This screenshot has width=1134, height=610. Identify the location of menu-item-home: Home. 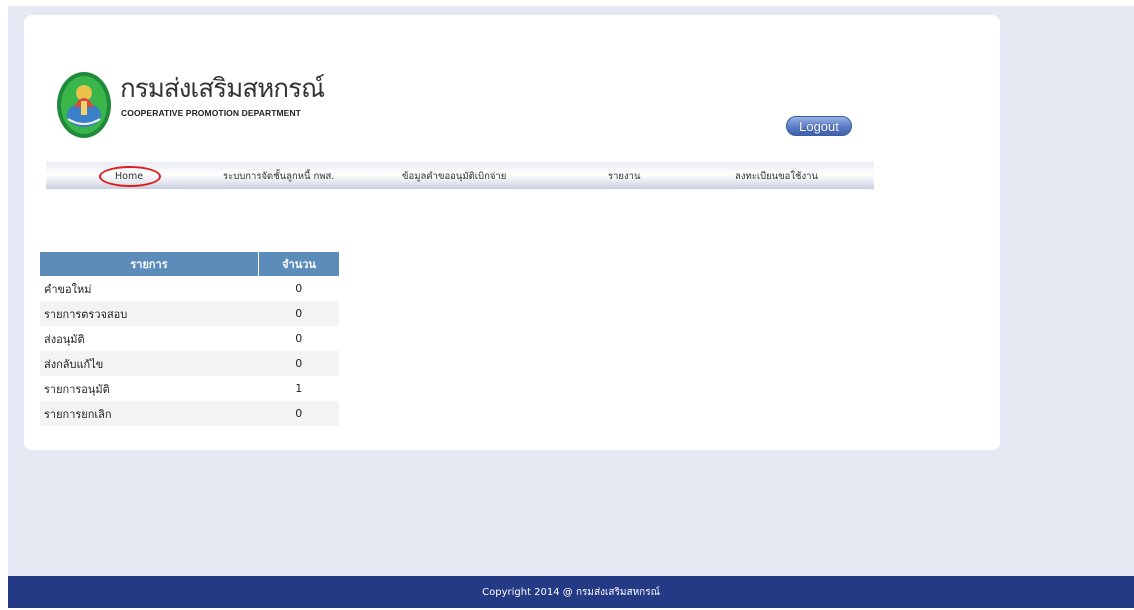
(129, 177).